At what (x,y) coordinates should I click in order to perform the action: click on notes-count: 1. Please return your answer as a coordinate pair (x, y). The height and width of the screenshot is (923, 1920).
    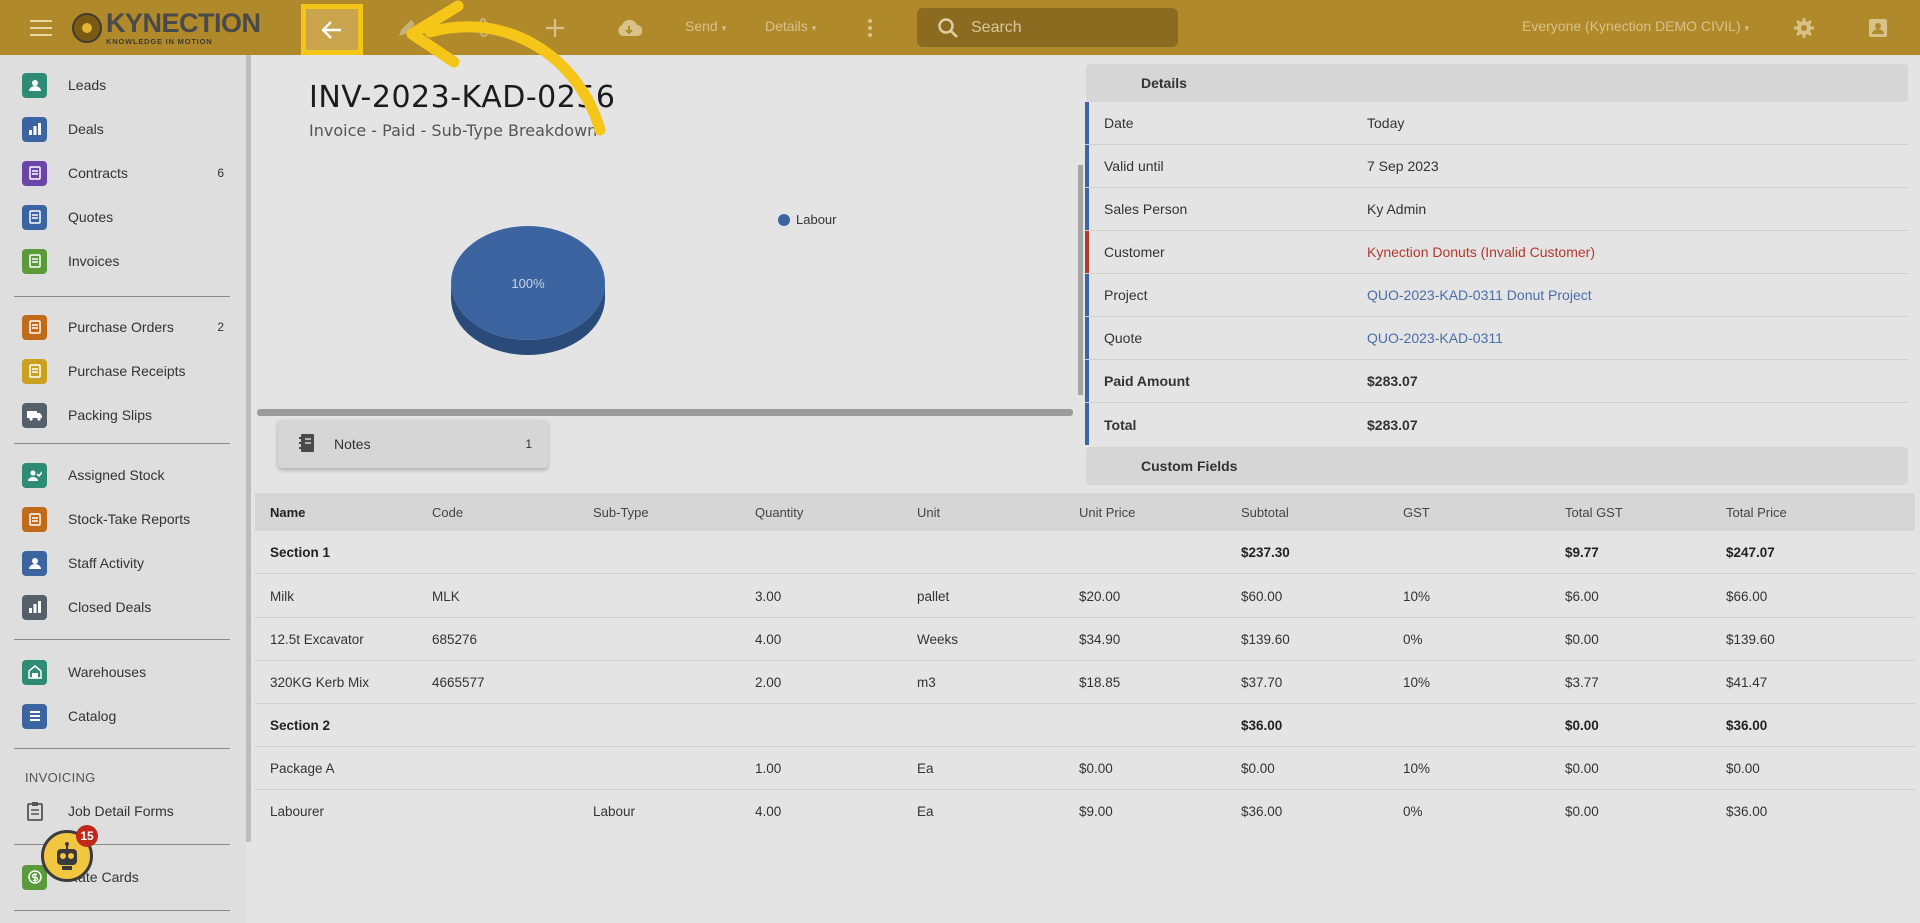
    Looking at the image, I should click on (528, 444).